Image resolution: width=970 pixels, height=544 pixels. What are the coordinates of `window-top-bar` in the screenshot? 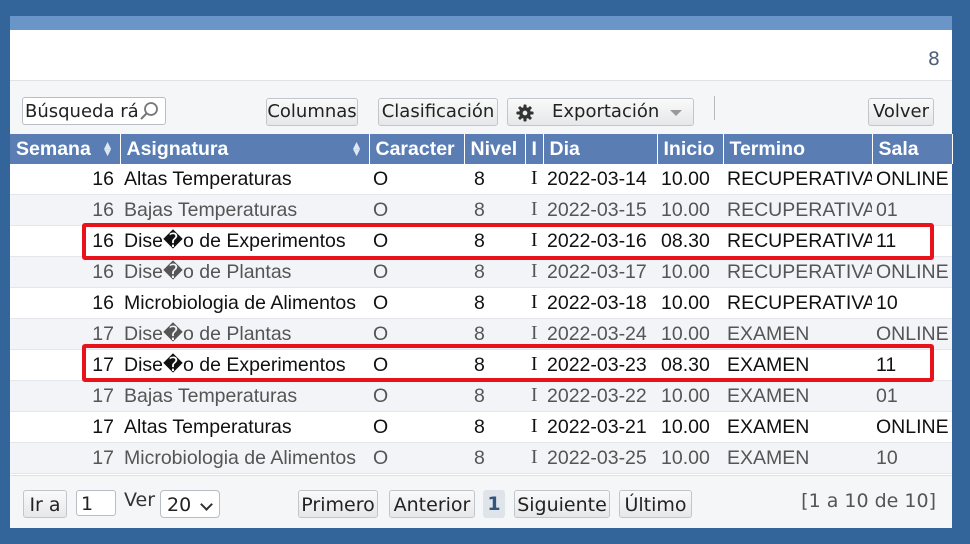 It's located at (481, 23).